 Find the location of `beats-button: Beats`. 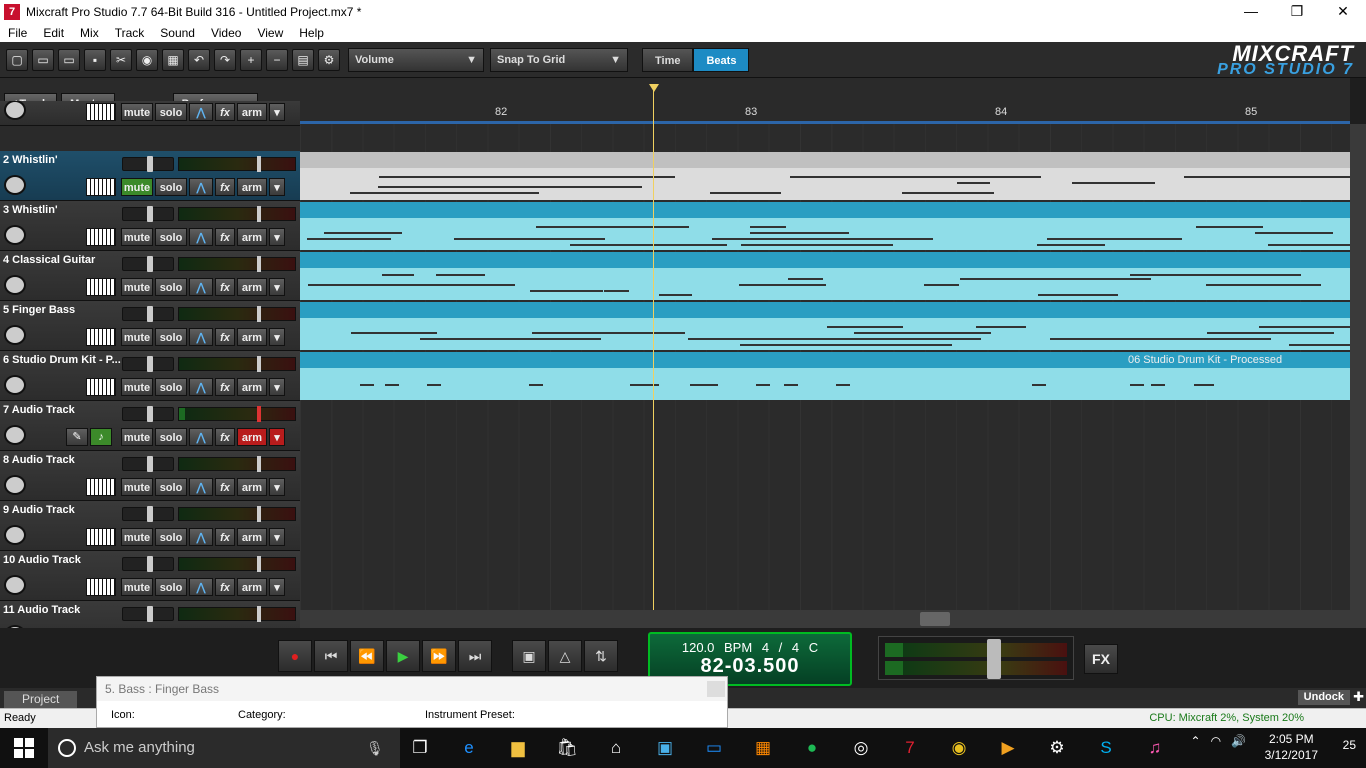

beats-button: Beats is located at coordinates (721, 59).